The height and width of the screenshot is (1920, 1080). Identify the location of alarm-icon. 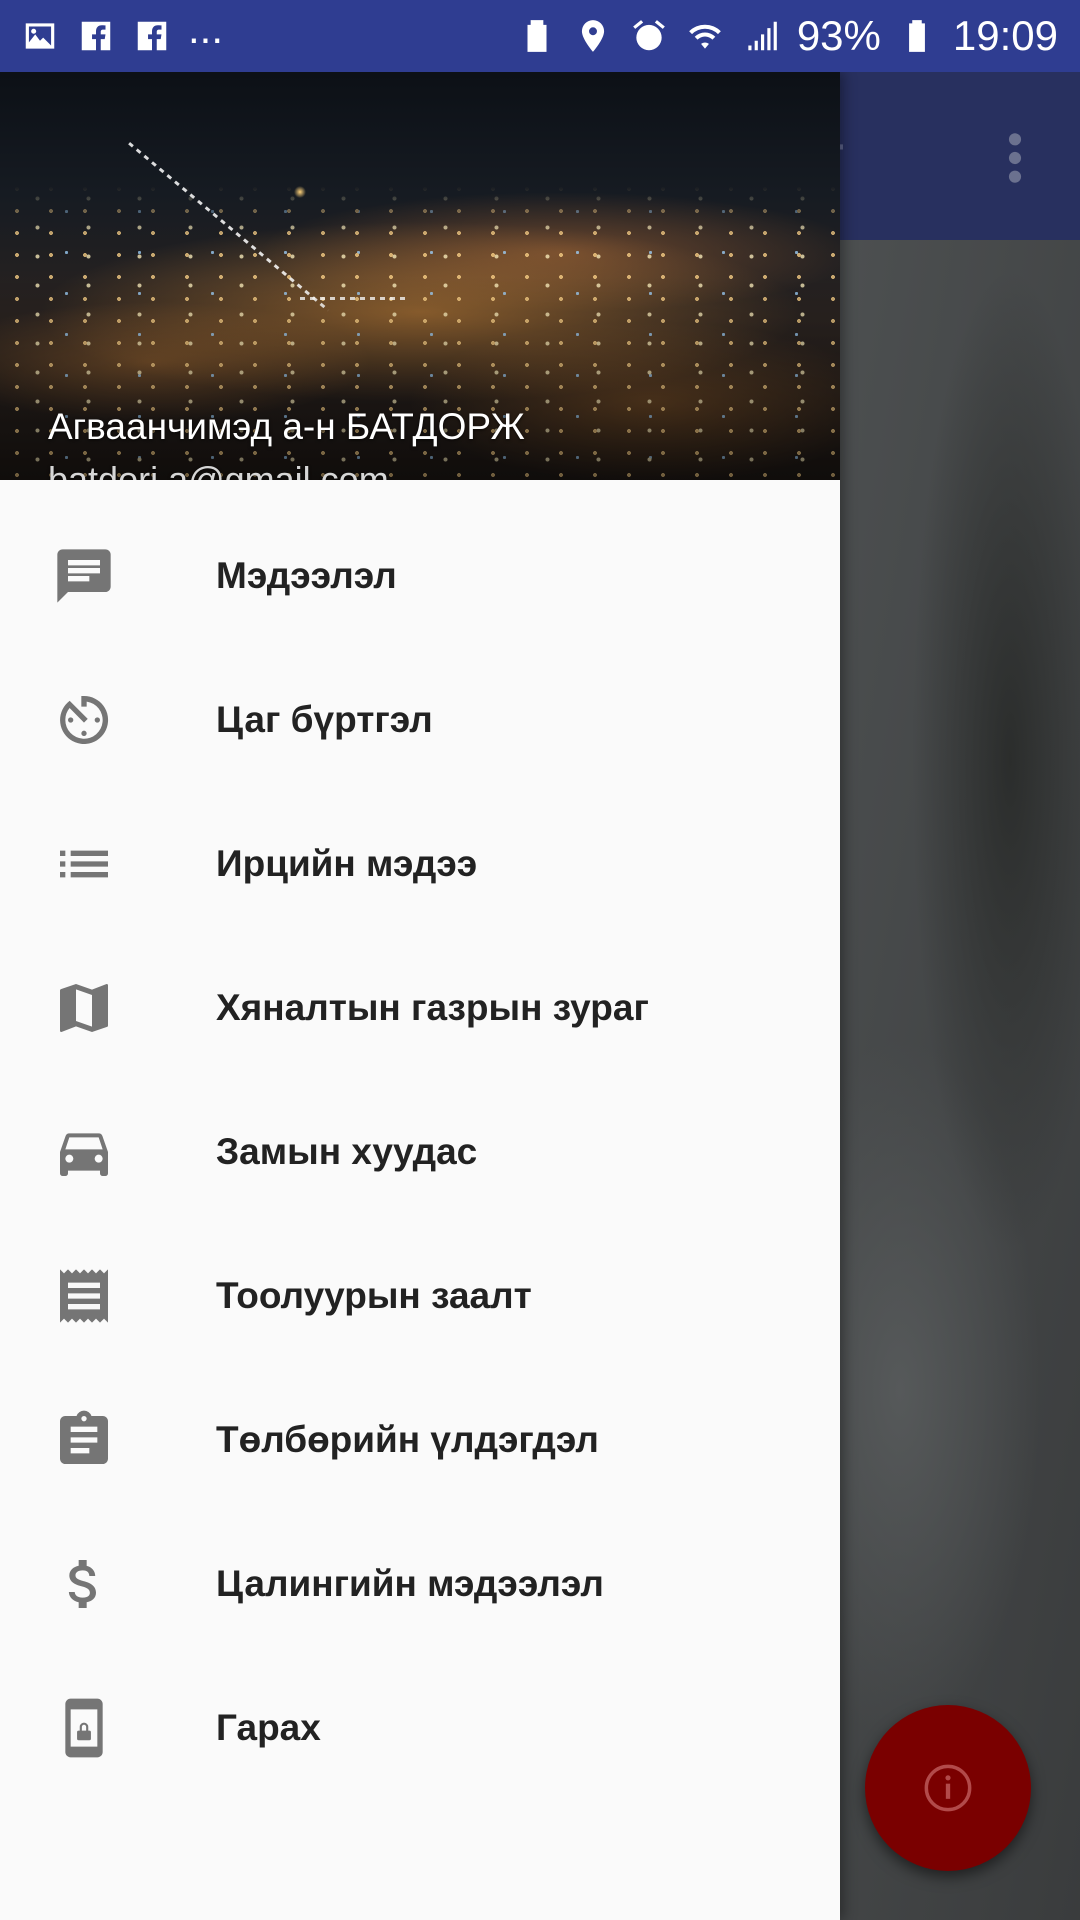
(649, 36).